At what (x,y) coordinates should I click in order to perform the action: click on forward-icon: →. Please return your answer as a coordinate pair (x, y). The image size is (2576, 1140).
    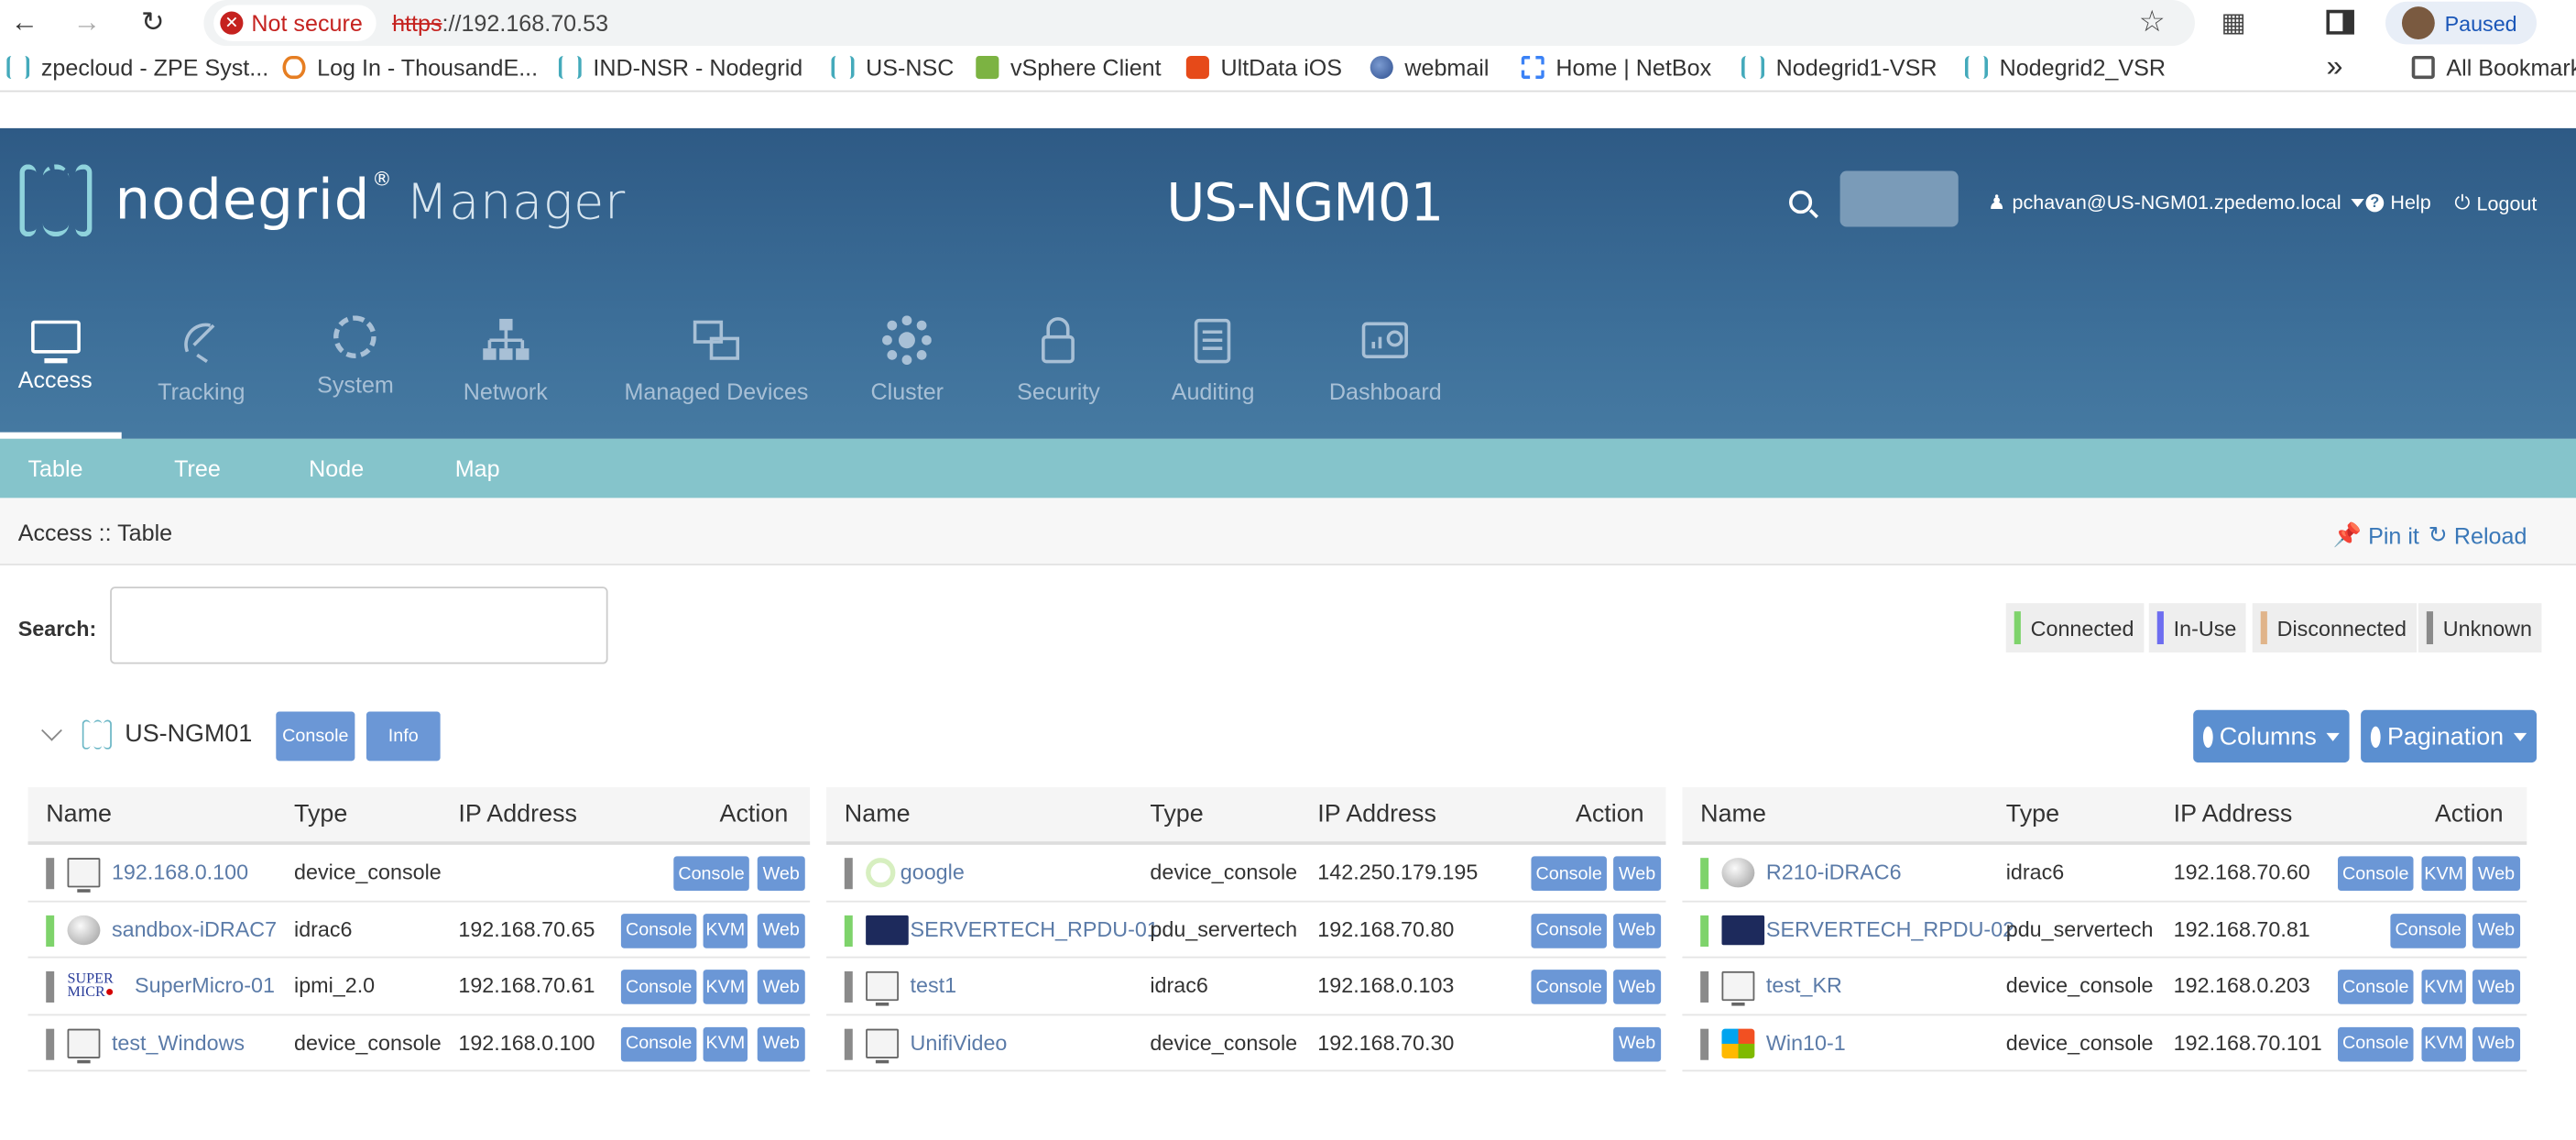
    Looking at the image, I should click on (87, 23).